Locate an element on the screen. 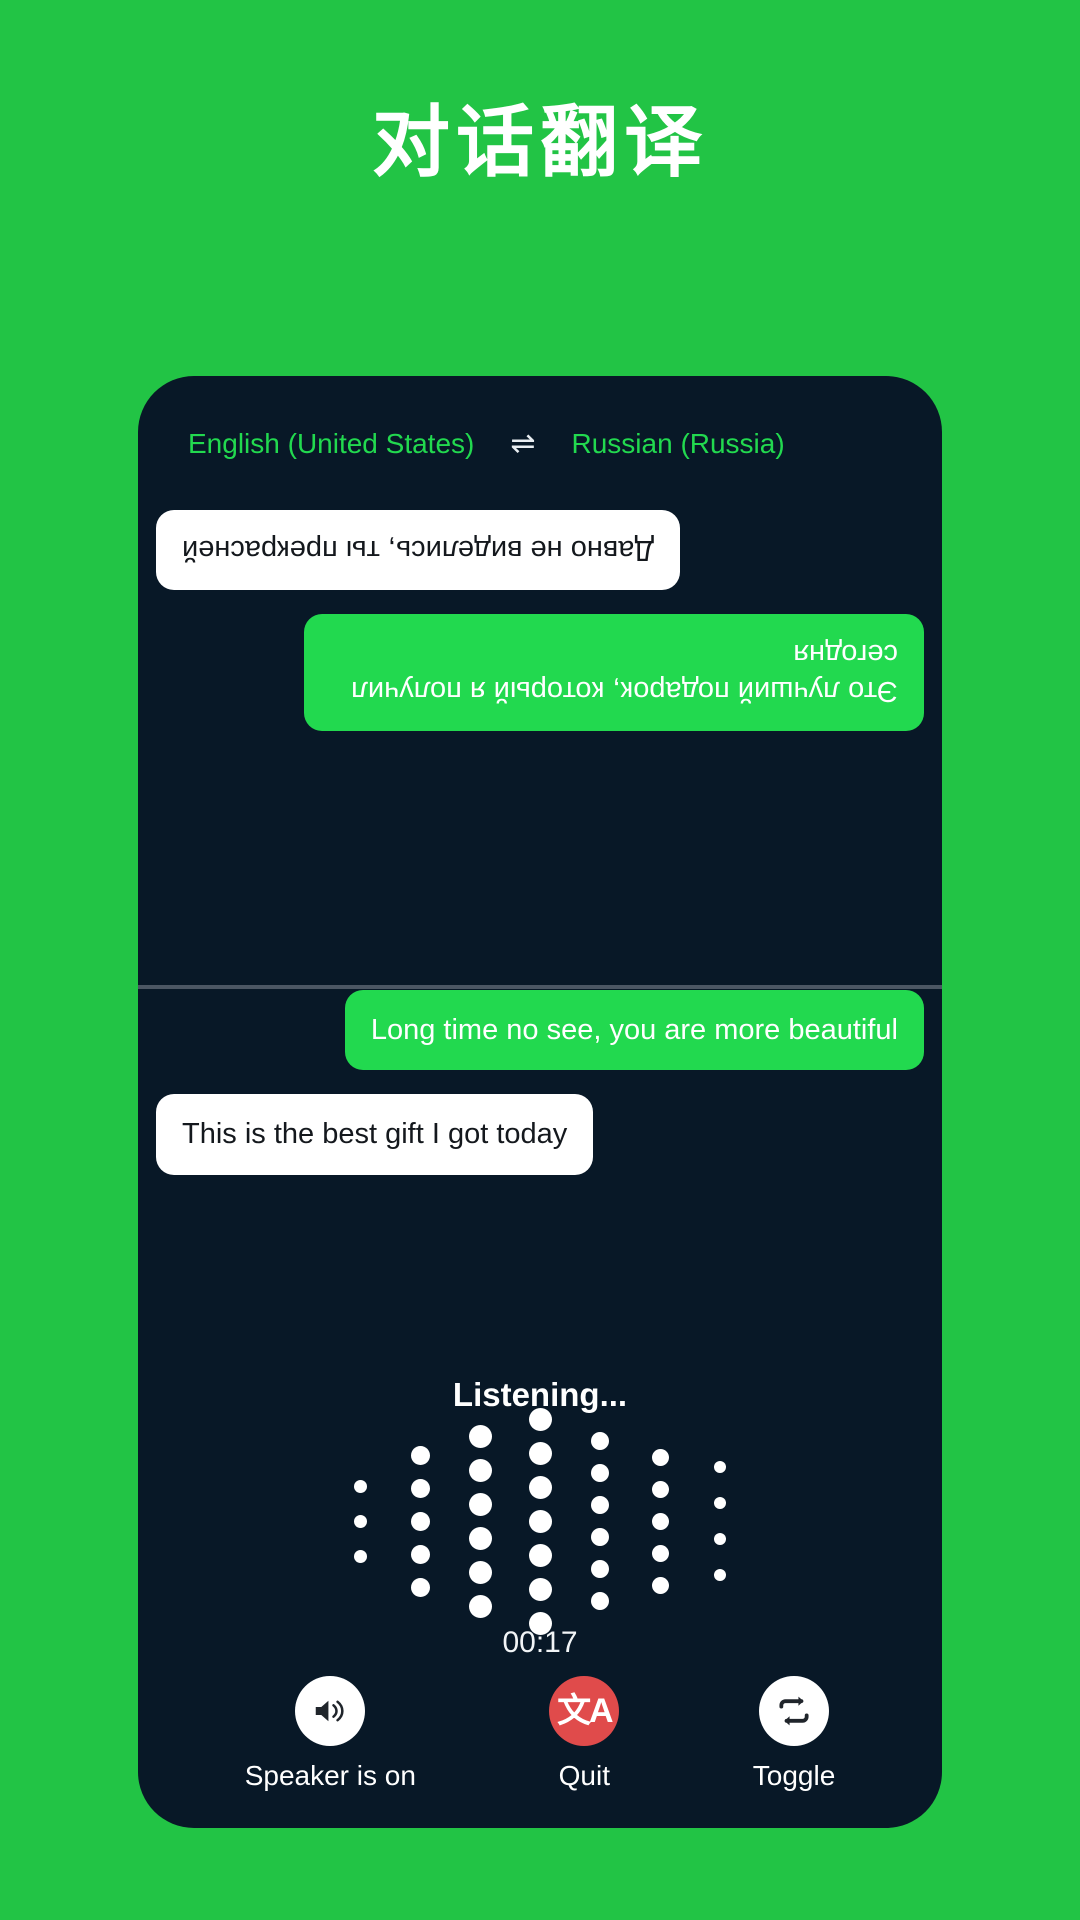 This screenshot has height=1920, width=1080. message-bubble: Long time no see, you are more beautiful is located at coordinates (634, 1030).